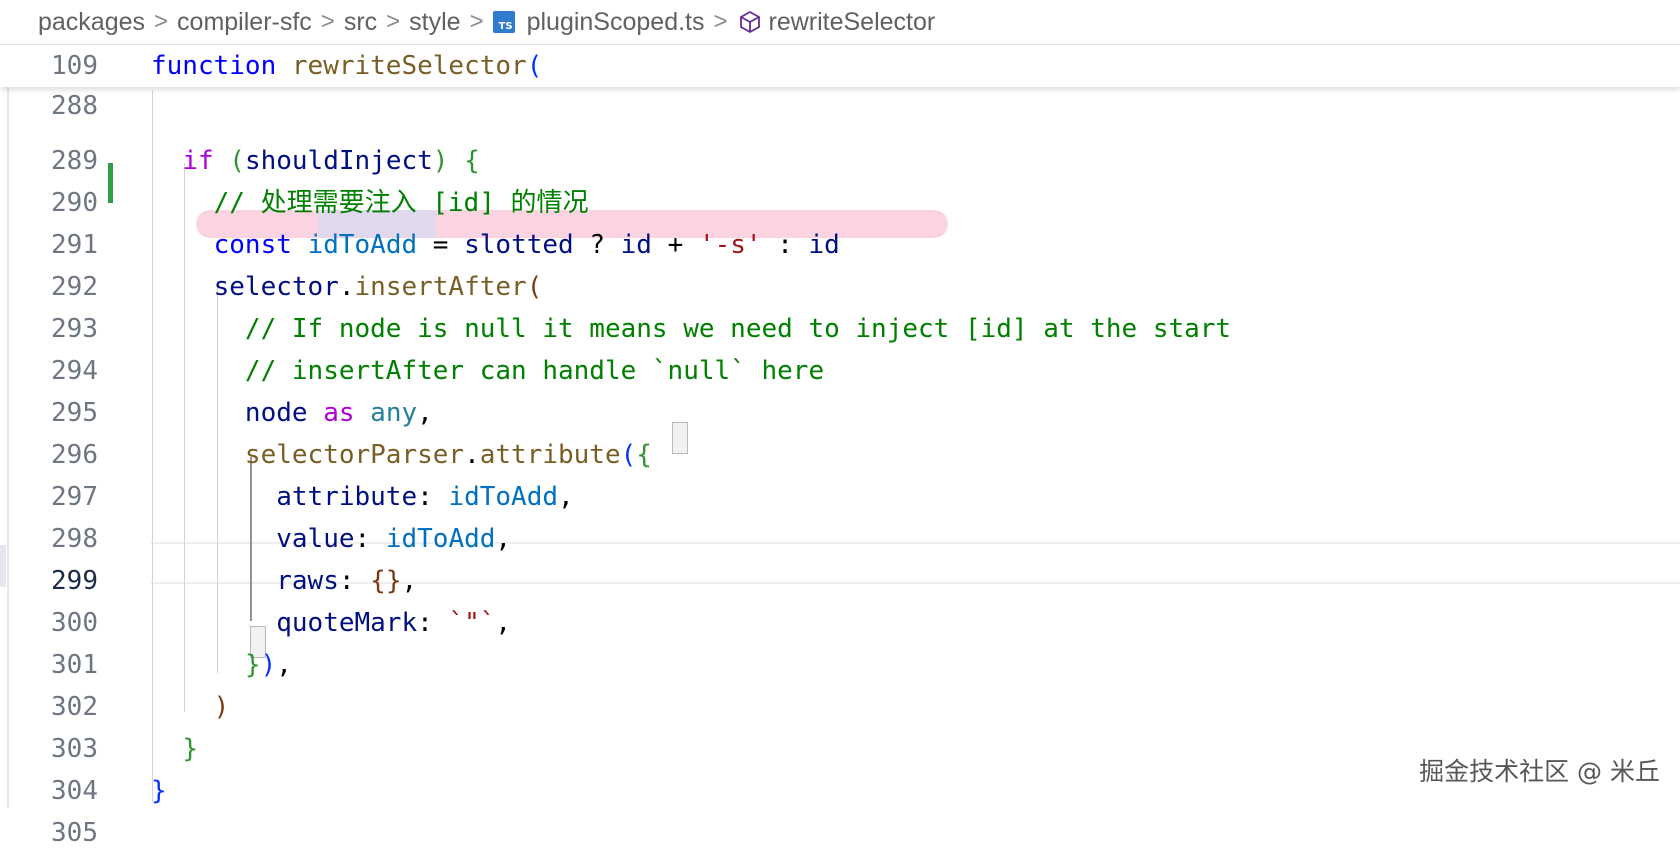 This screenshot has height=854, width=1680. What do you see at coordinates (360, 22) in the screenshot?
I see `breadcrumb-item-src: src` at bounding box center [360, 22].